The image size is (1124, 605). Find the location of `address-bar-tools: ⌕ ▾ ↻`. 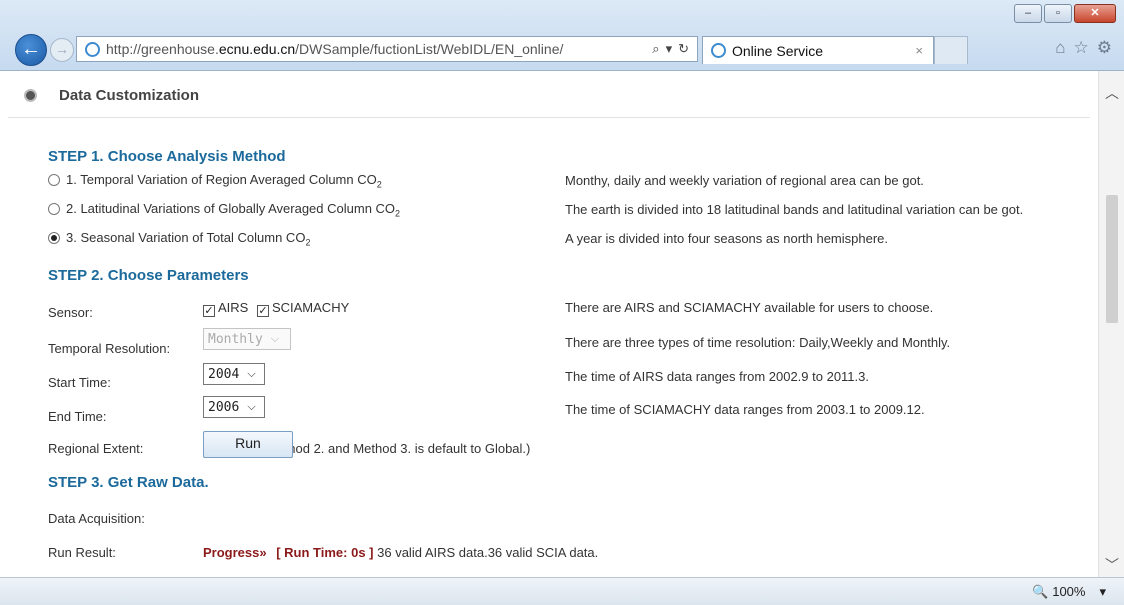

address-bar-tools: ⌕ ▾ ↻ is located at coordinates (670, 49).